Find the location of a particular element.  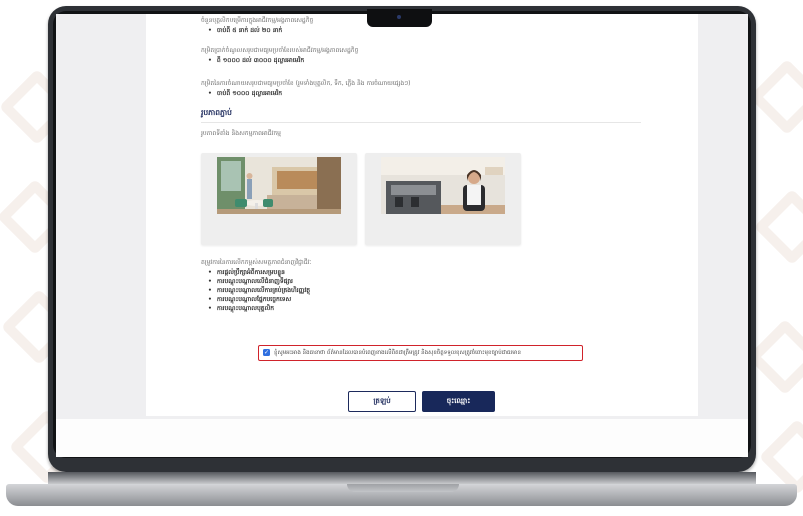

back-button: ត្រឡប់ is located at coordinates (382, 401).